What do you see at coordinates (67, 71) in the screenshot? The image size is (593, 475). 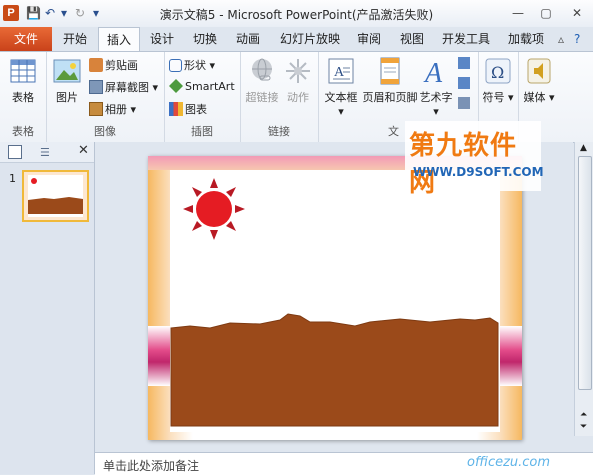 I see `picture-icon` at bounding box center [67, 71].